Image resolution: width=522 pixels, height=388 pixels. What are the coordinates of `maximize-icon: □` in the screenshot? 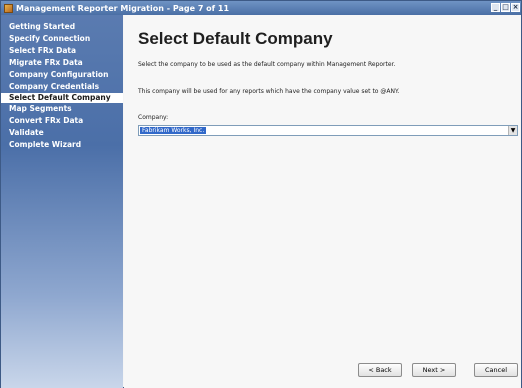 It's located at (505, 7).